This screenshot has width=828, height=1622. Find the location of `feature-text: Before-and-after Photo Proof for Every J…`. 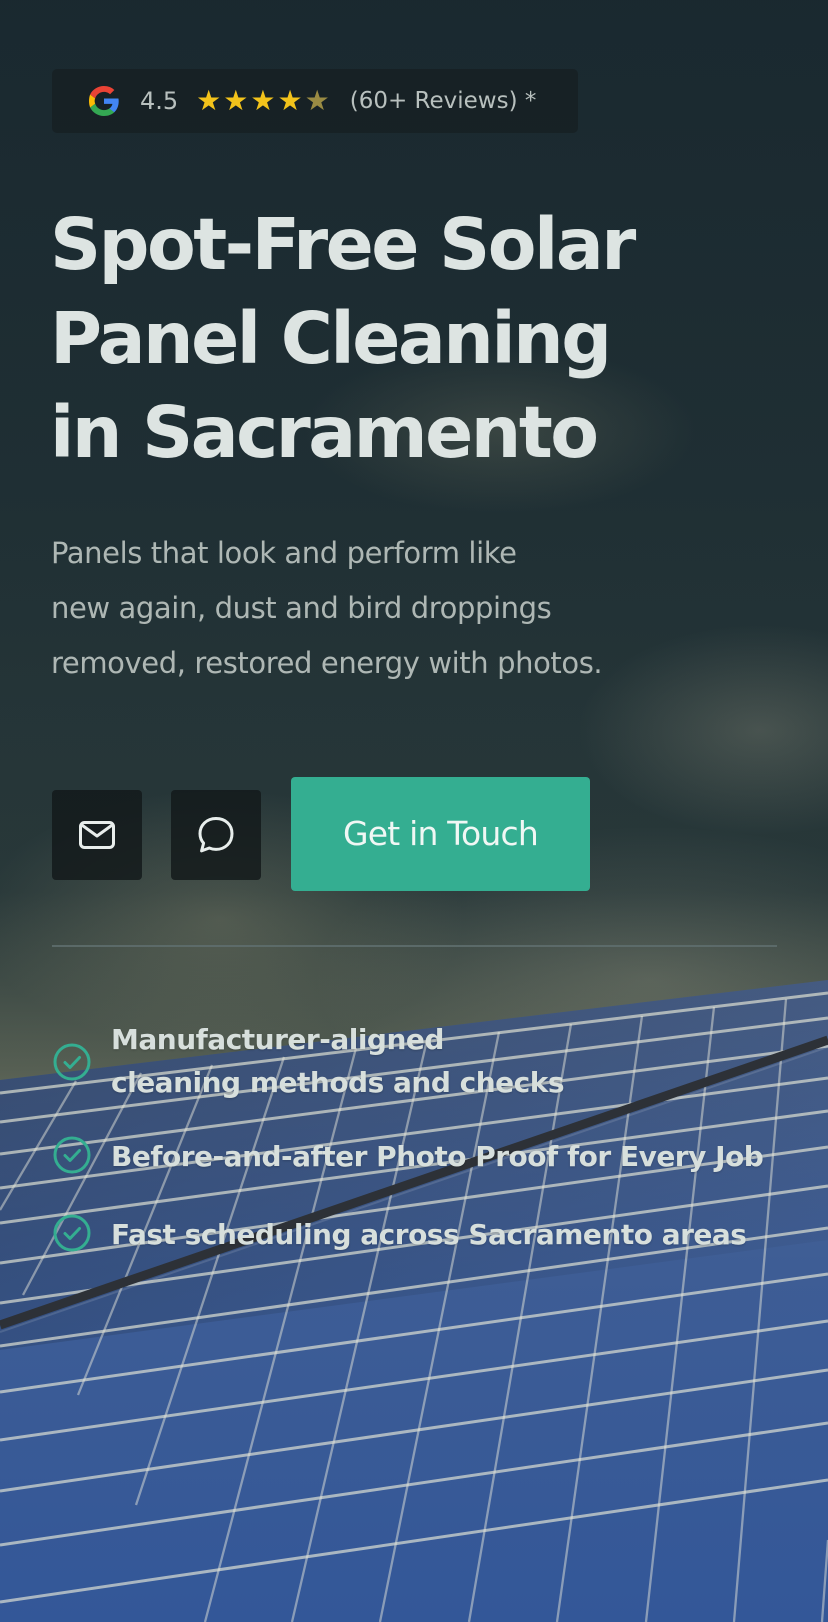

feature-text: Before-and-after Photo Proof for Every J… is located at coordinates (437, 1156).